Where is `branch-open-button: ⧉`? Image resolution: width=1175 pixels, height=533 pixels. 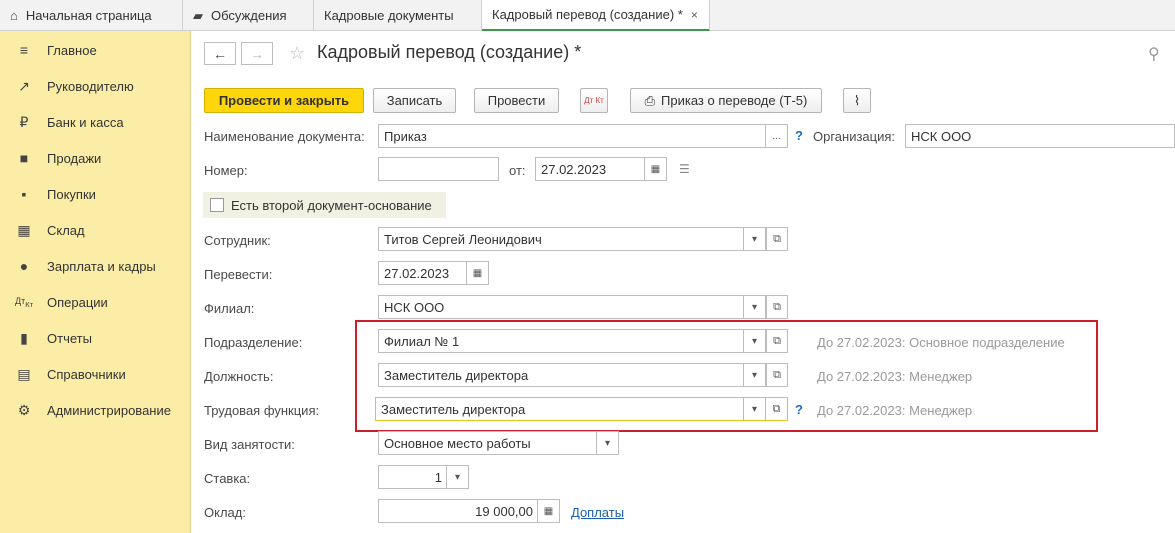 branch-open-button: ⧉ is located at coordinates (777, 307).